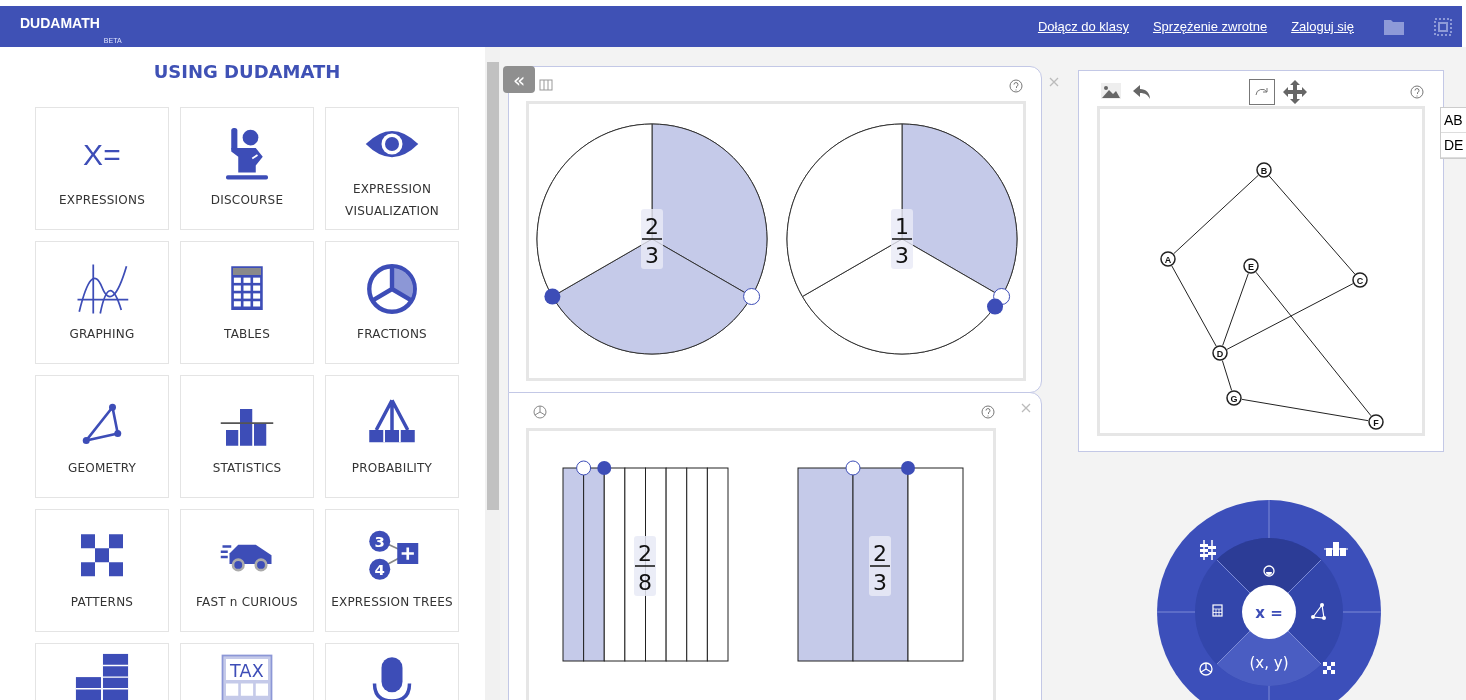  What do you see at coordinates (1083, 26) in the screenshot?
I see `nav-link: Dołącz do klasy` at bounding box center [1083, 26].